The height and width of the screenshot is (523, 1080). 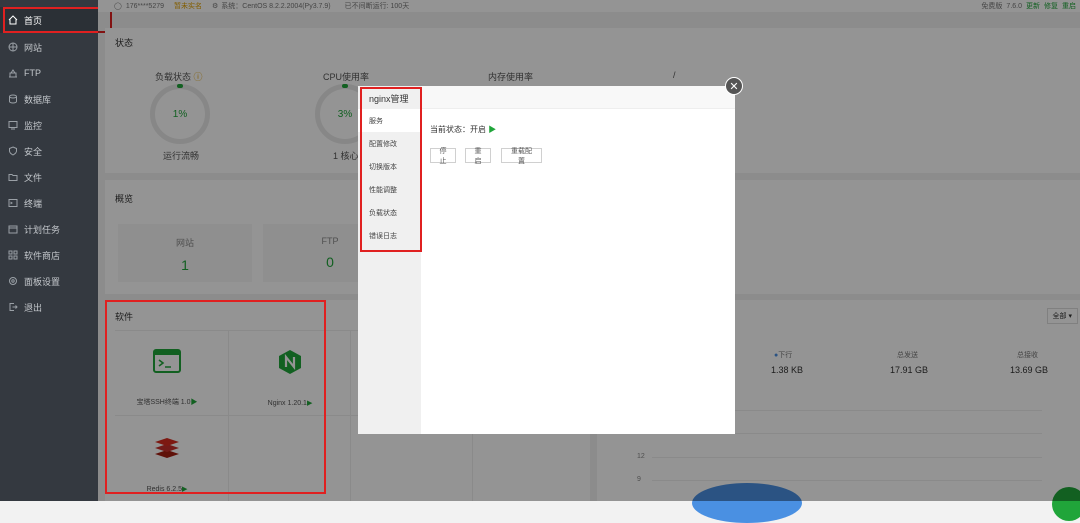 What do you see at coordinates (13, 151) in the screenshot?
I see `shield-icon` at bounding box center [13, 151].